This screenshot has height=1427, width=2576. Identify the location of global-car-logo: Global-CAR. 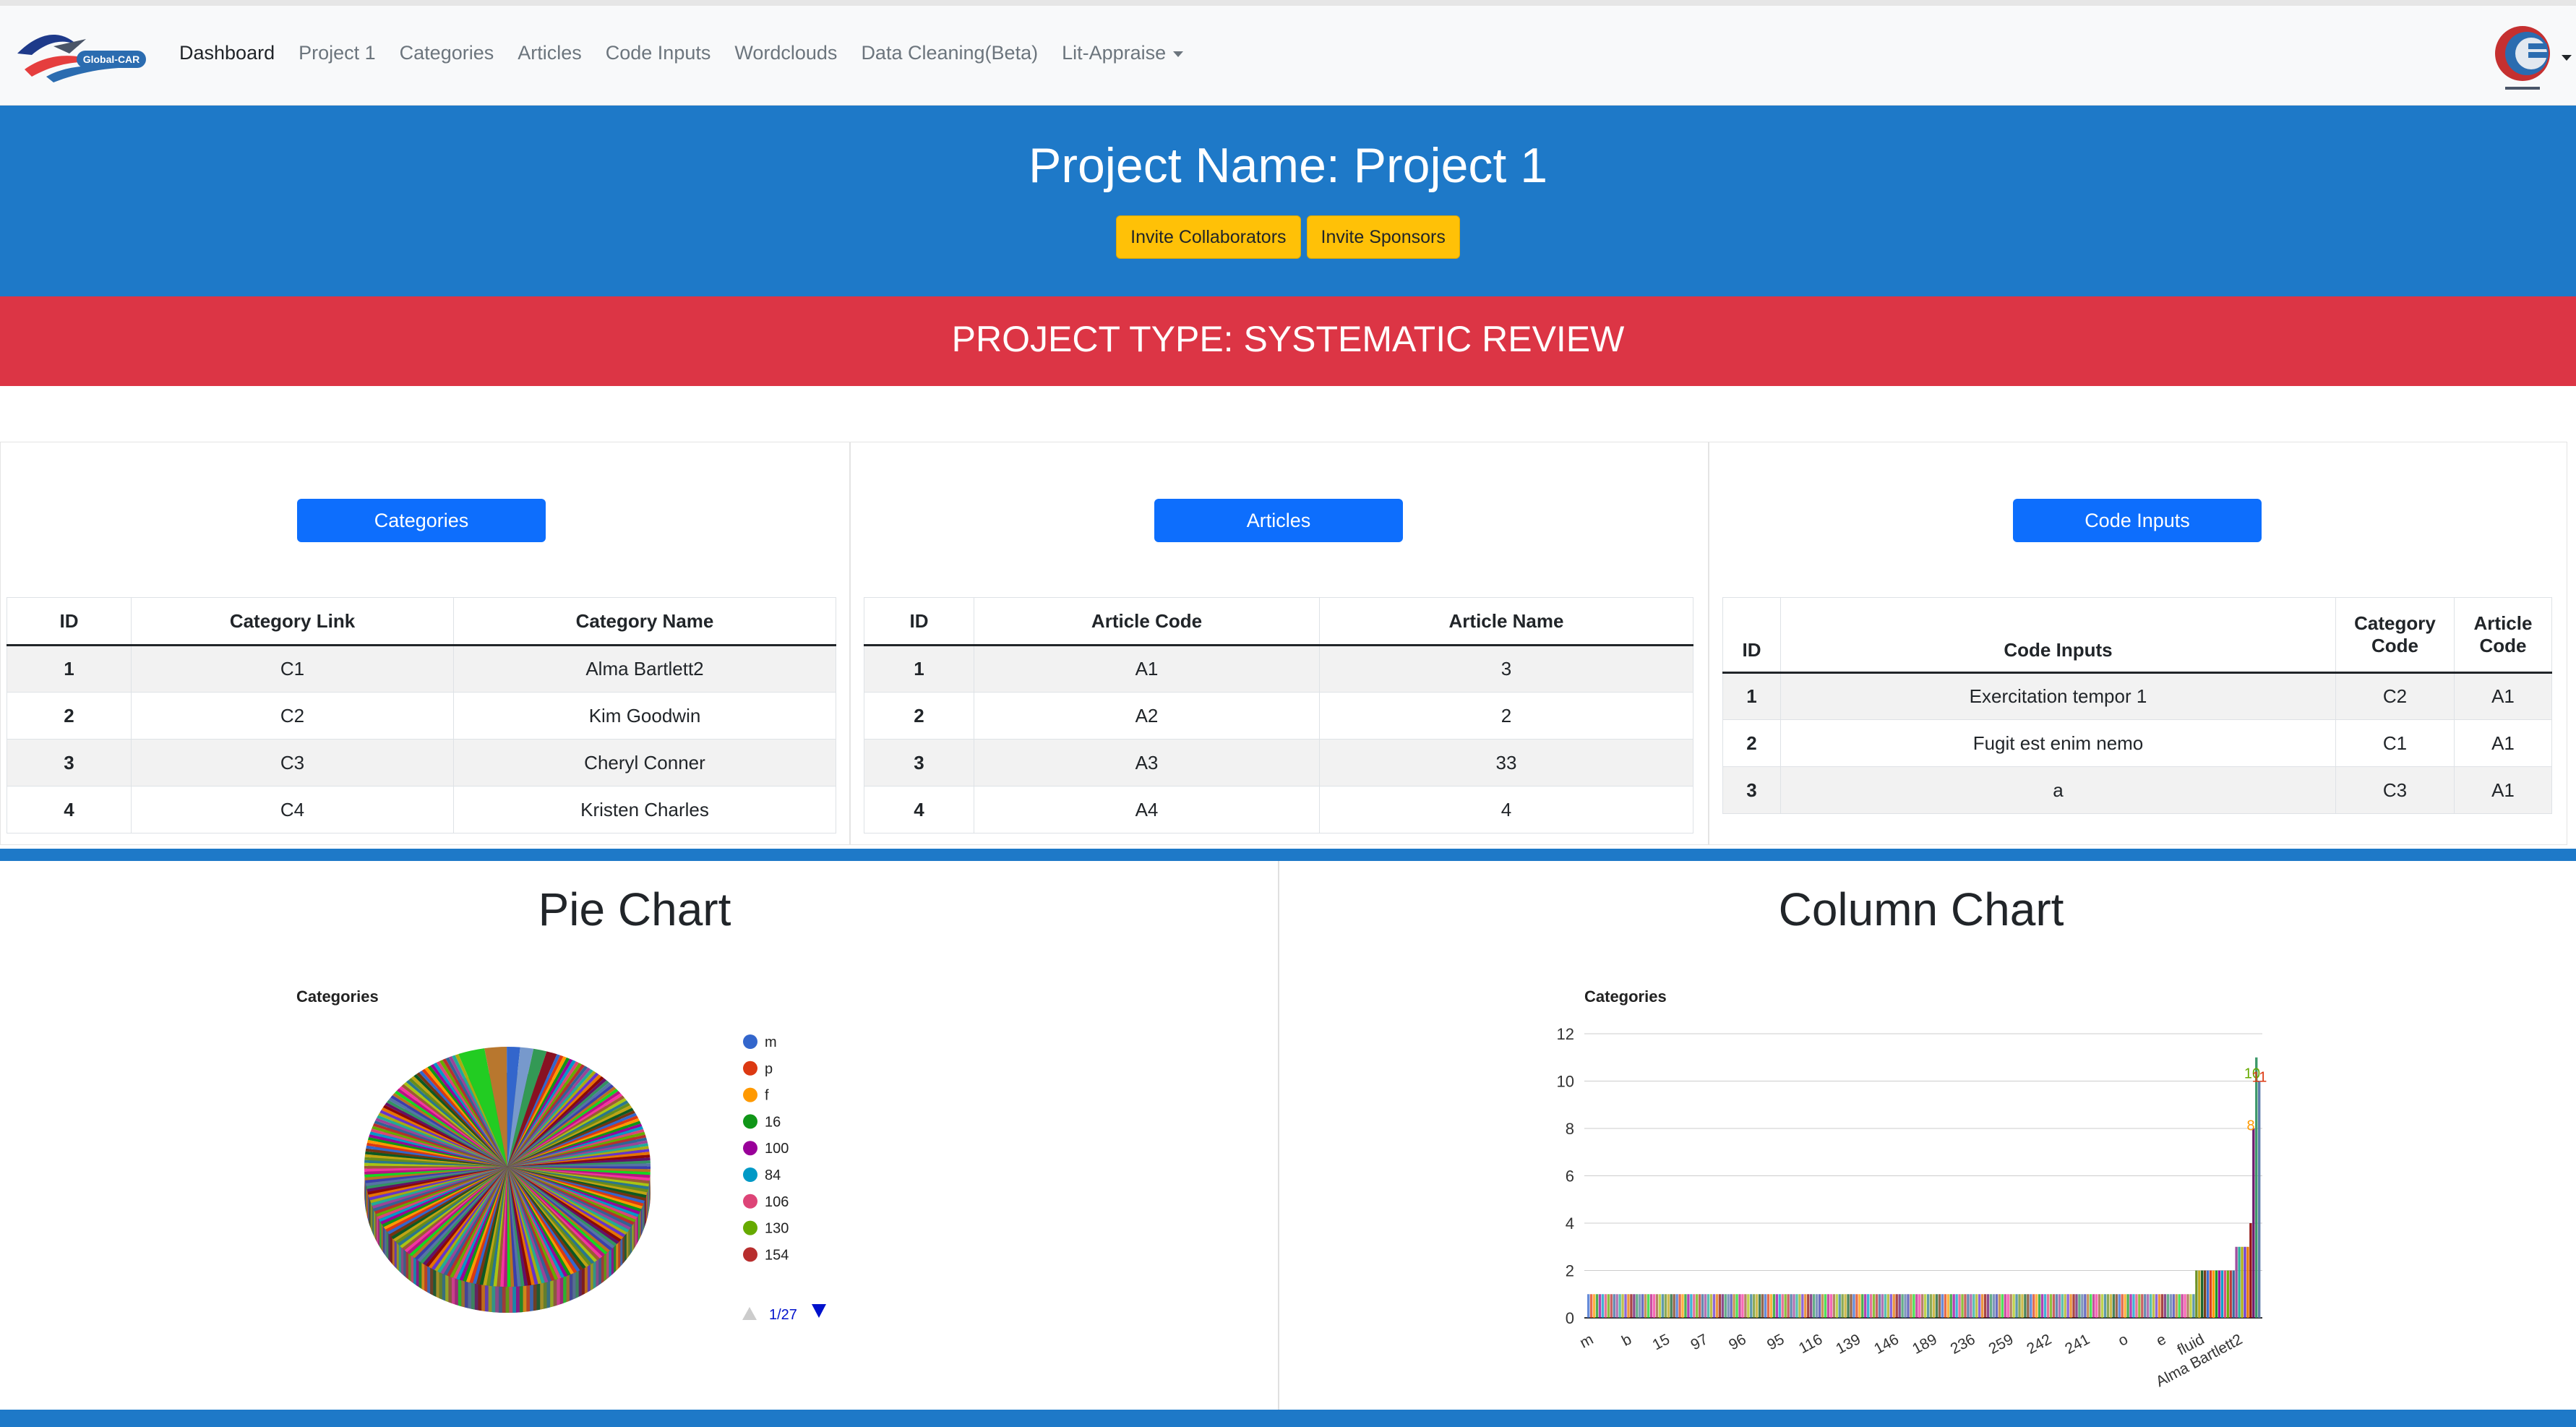
(79, 57).